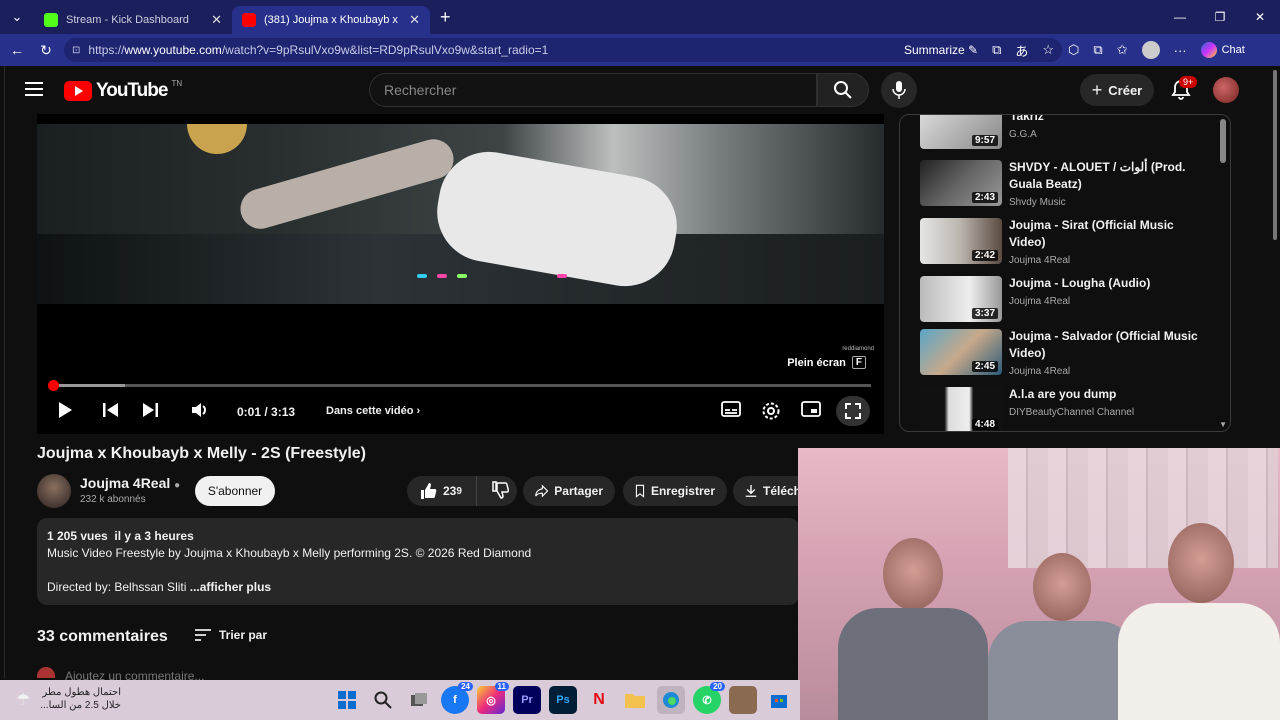 Image resolution: width=1280 pixels, height=720 pixels. Describe the element at coordinates (996, 50) in the screenshot. I see `open-in-app-icon: ⧉` at that location.